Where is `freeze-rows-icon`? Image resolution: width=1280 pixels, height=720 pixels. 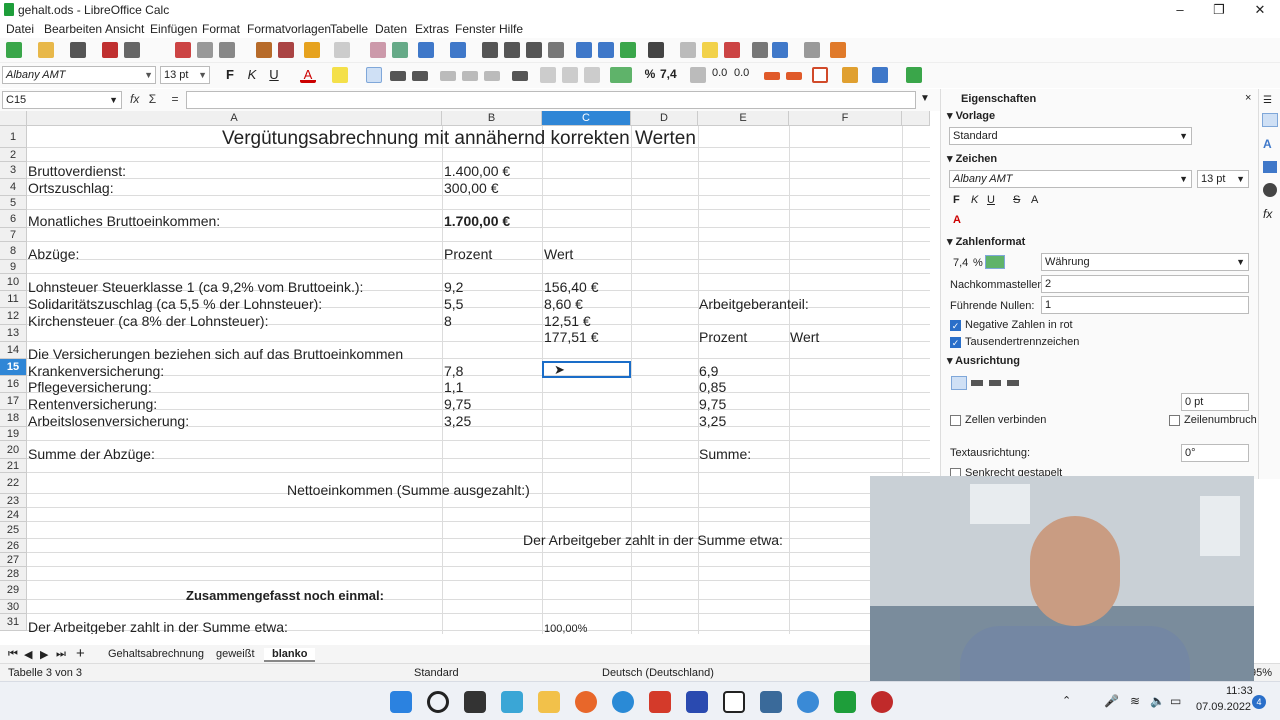 freeze-rows-icon is located at coordinates (780, 50).